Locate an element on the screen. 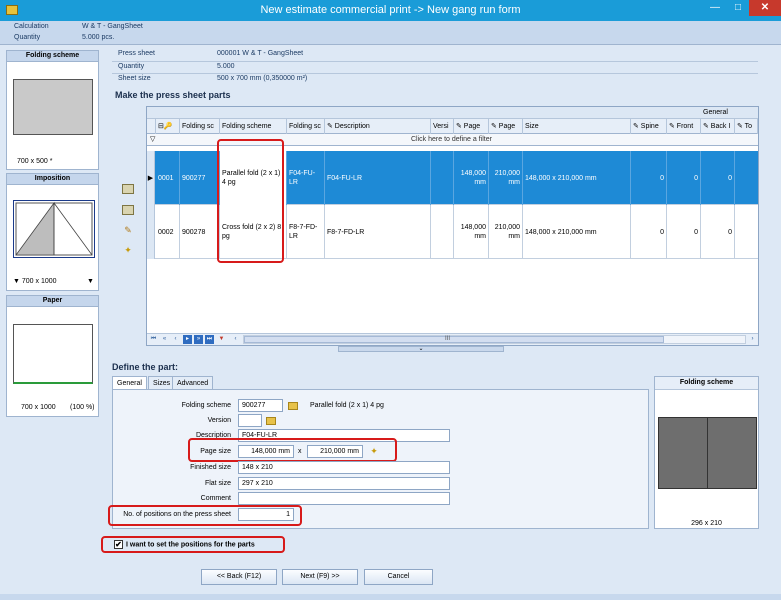  last-record-button: ⏭ is located at coordinates (209, 339).